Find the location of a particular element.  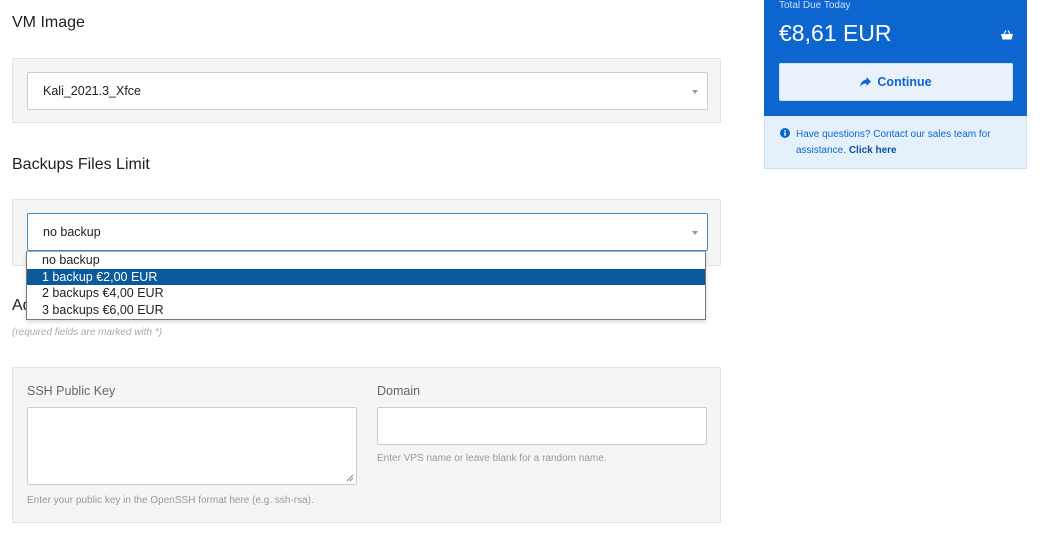

backups-select-value: no backup is located at coordinates (72, 232).